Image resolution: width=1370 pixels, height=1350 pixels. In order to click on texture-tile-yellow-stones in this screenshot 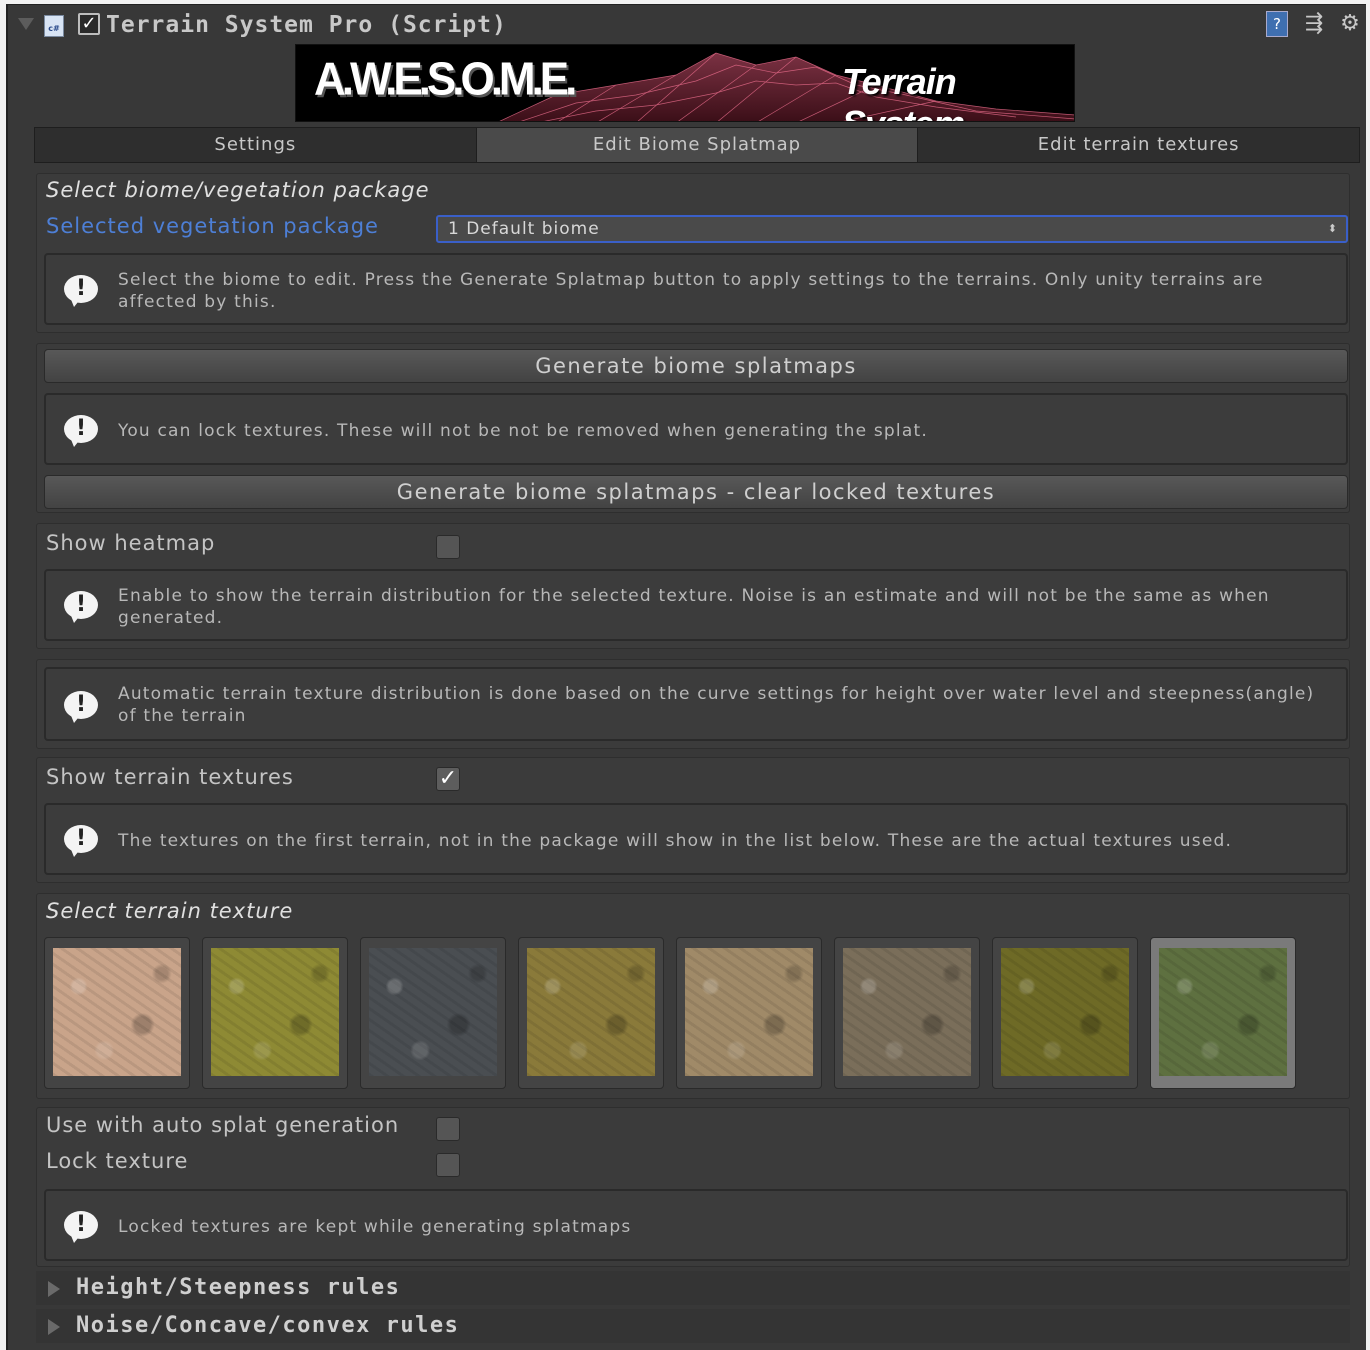, I will do `click(1065, 1013)`.